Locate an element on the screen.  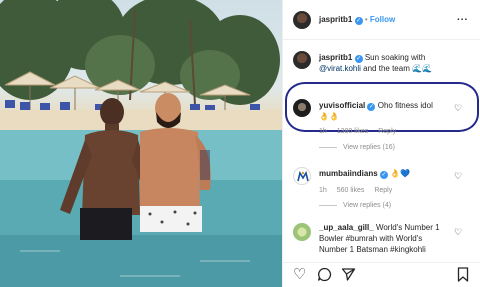
comment-likes: 1380 likes is located at coordinates (353, 131).